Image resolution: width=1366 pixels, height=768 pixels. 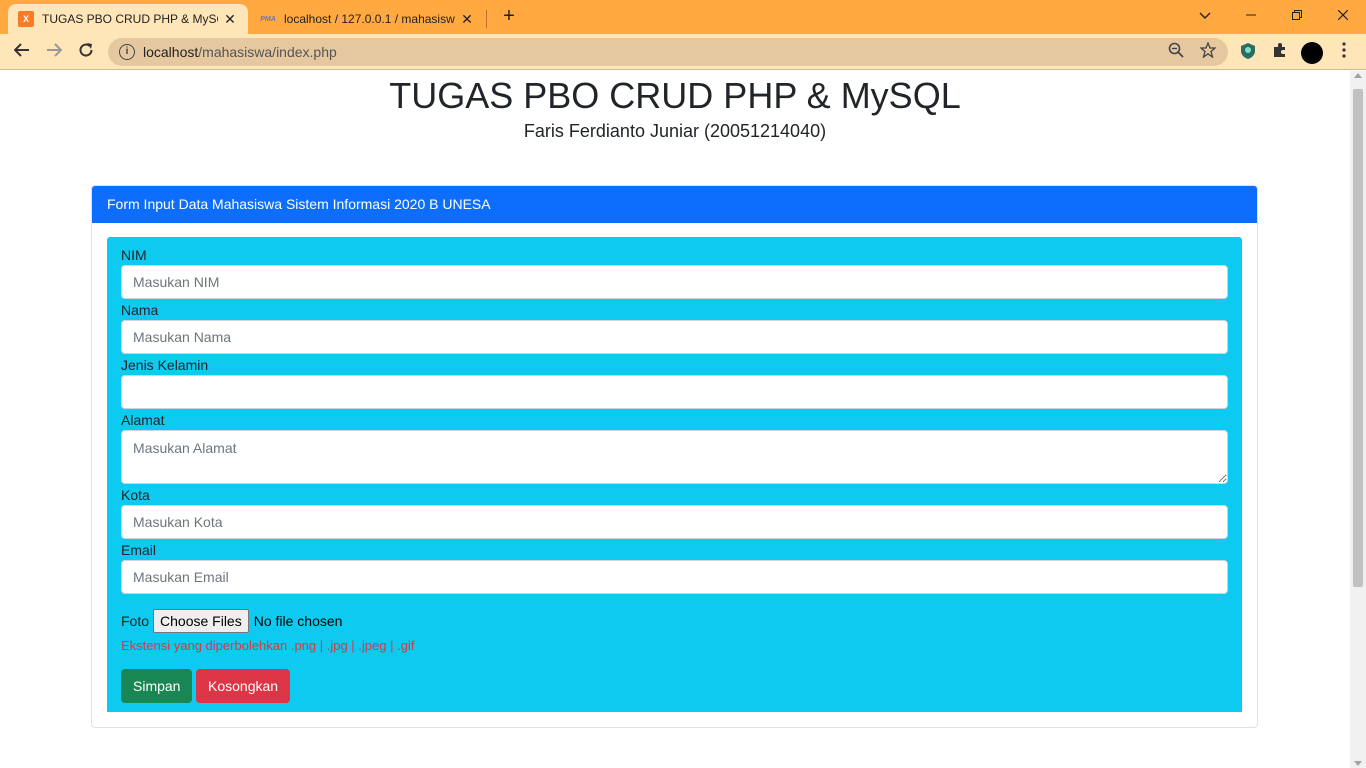 What do you see at coordinates (134, 255) in the screenshot?
I see `nim-label: NIM` at bounding box center [134, 255].